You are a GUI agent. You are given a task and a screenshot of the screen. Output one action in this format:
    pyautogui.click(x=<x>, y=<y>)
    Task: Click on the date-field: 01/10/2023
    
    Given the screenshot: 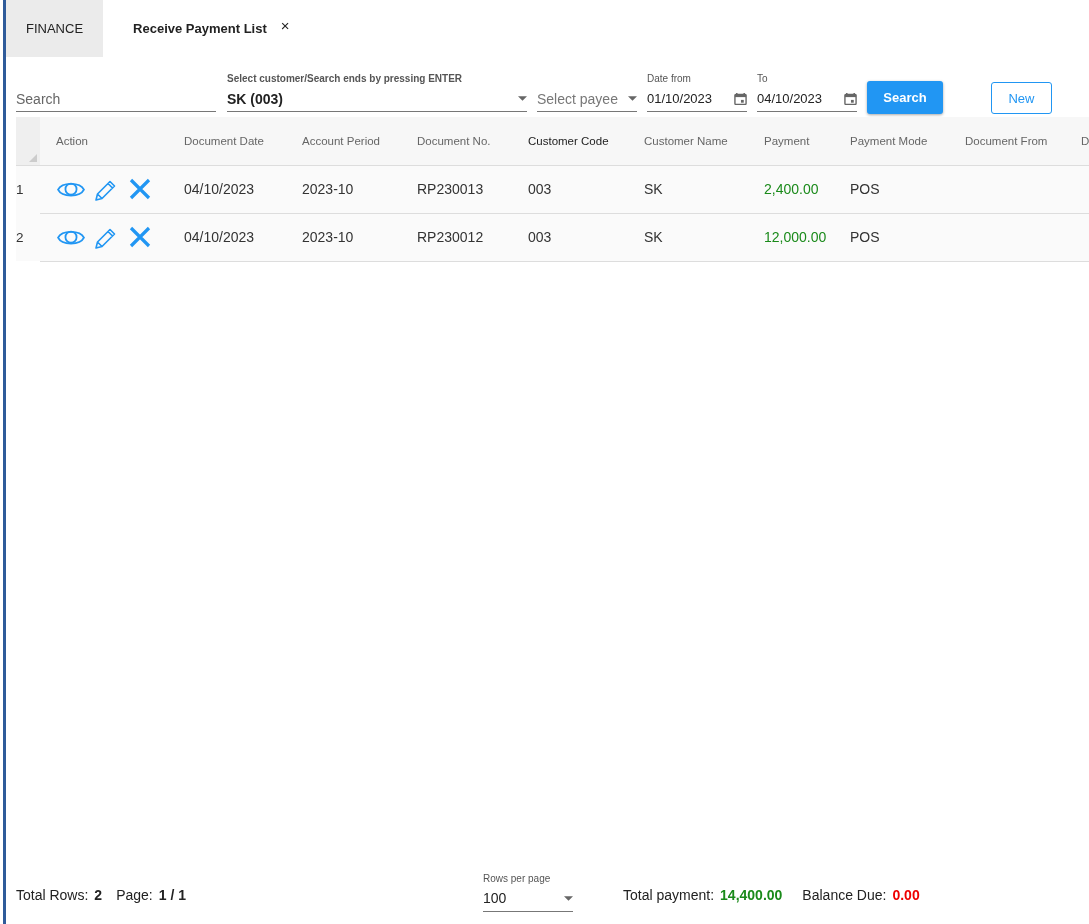 What is the action you would take?
    pyautogui.click(x=697, y=99)
    